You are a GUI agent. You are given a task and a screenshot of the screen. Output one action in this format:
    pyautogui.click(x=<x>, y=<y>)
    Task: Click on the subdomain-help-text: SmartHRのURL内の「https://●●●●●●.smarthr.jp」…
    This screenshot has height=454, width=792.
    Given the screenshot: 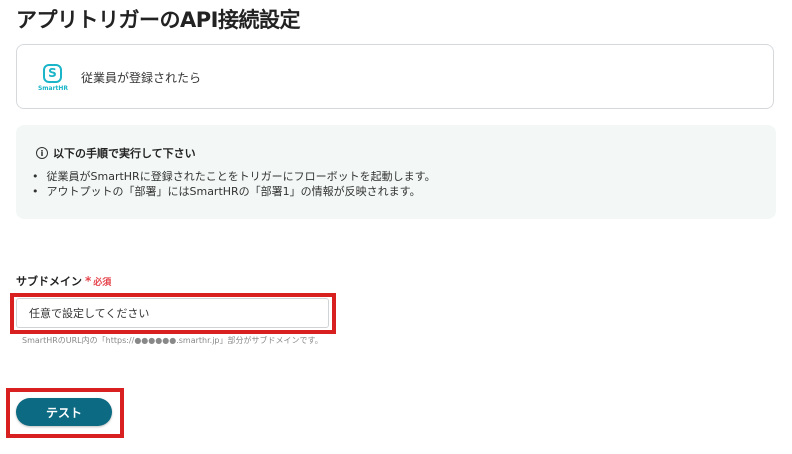 What is the action you would take?
    pyautogui.click(x=172, y=340)
    